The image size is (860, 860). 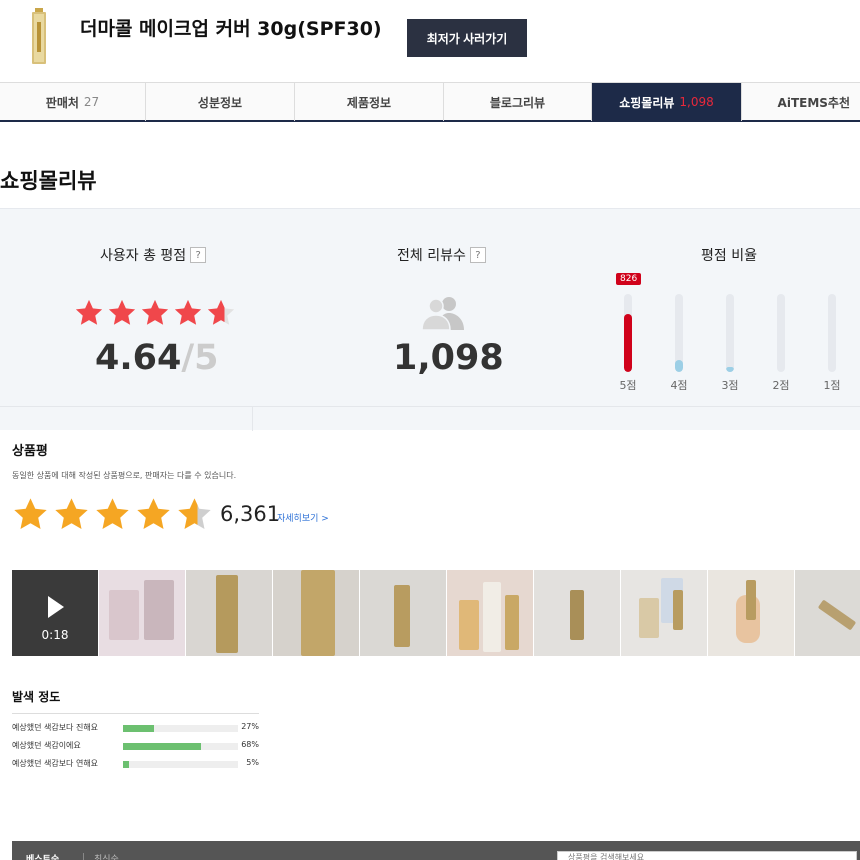 What do you see at coordinates (303, 517) in the screenshot?
I see `view-details-link: 자세히보기 >` at bounding box center [303, 517].